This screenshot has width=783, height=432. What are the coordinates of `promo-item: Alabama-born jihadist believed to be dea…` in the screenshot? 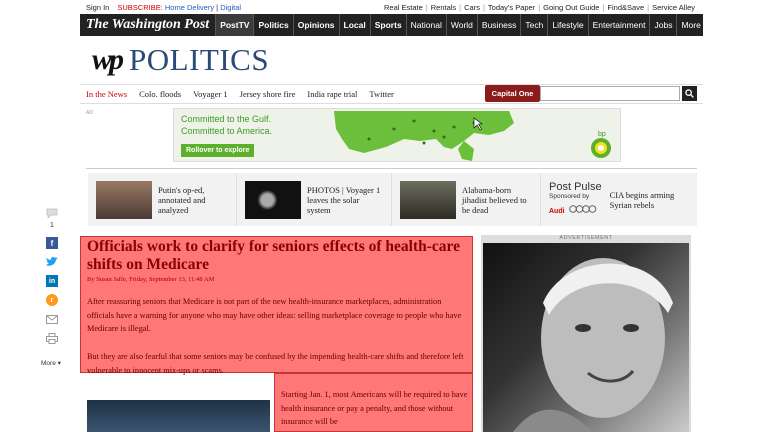 It's located at (466, 199).